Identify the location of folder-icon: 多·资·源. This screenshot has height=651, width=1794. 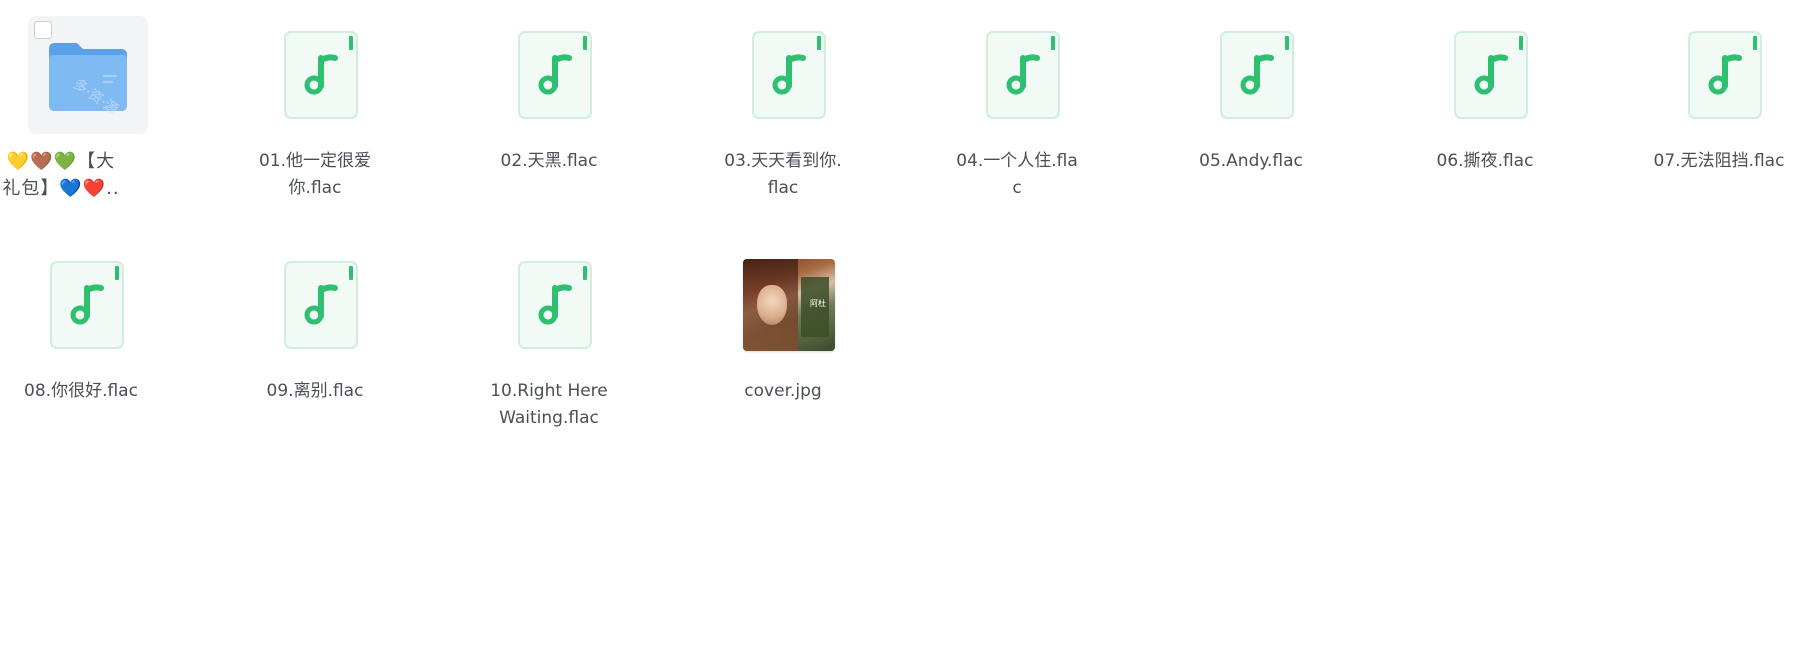
(88, 75).